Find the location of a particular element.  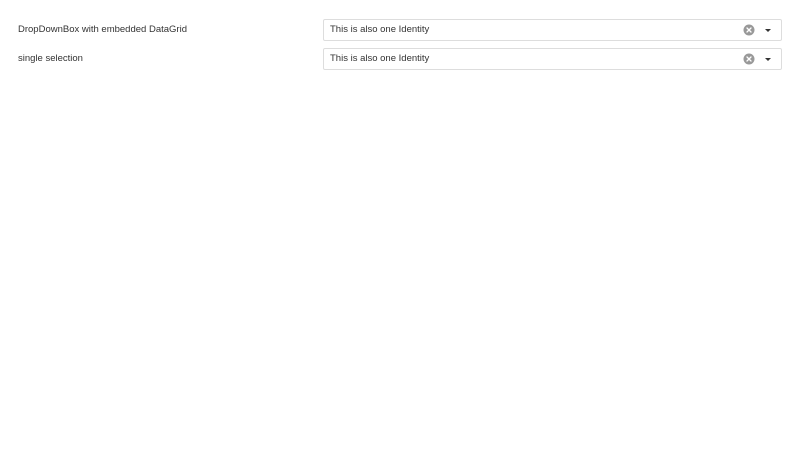

dropdownbox-embedded-datagrid: This is also one Identity is located at coordinates (552, 30).